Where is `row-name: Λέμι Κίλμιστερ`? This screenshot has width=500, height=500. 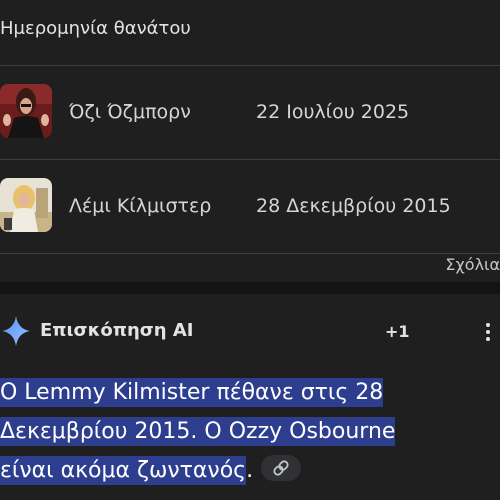 row-name: Λέμι Κίλμιστερ is located at coordinates (140, 206).